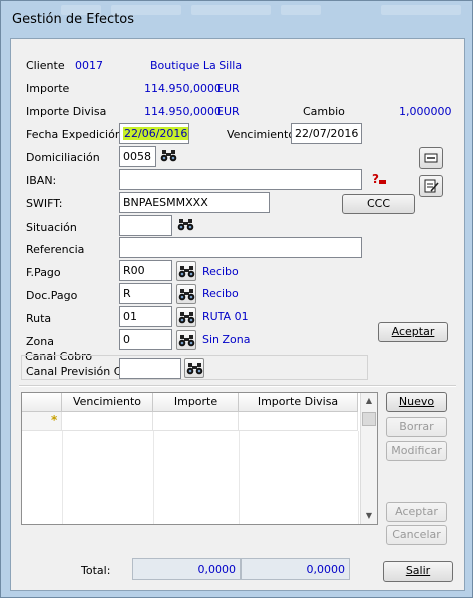 Image resolution: width=473 pixels, height=598 pixels. Describe the element at coordinates (145, 293) in the screenshot. I see `docpago-field: R` at that location.